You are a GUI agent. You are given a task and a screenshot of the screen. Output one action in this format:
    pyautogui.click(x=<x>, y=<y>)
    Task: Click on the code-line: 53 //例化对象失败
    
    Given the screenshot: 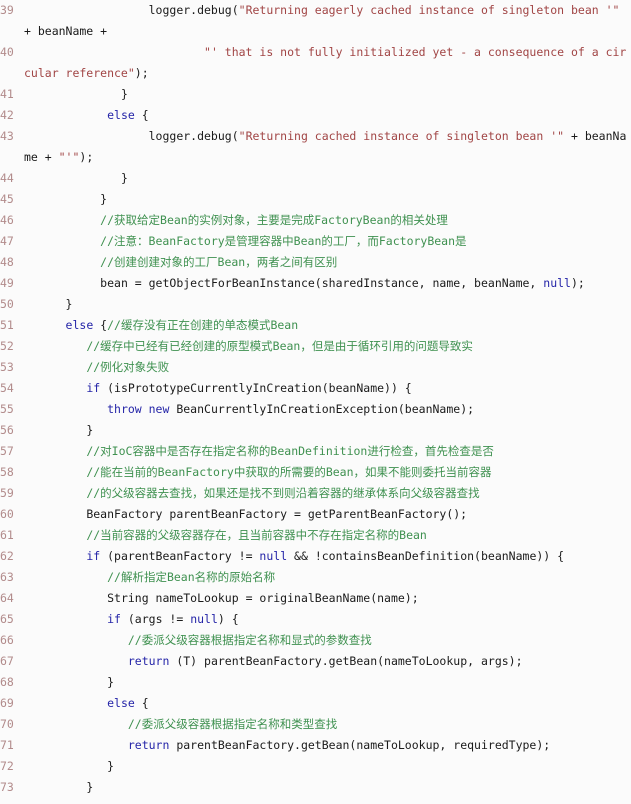 What is the action you would take?
    pyautogui.click(x=315, y=367)
    